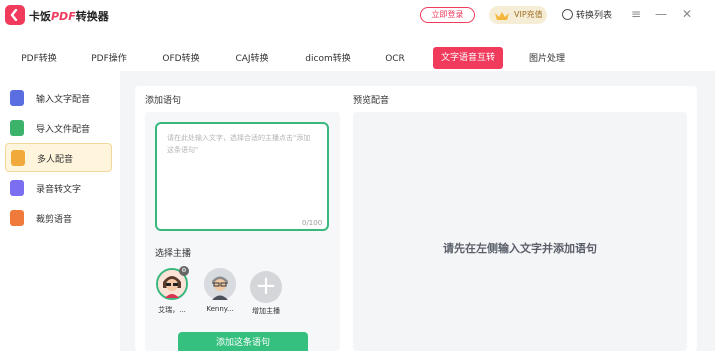  What do you see at coordinates (520, 248) in the screenshot?
I see `preview-empty-message: 请先在左侧输入文字并添加语句` at bounding box center [520, 248].